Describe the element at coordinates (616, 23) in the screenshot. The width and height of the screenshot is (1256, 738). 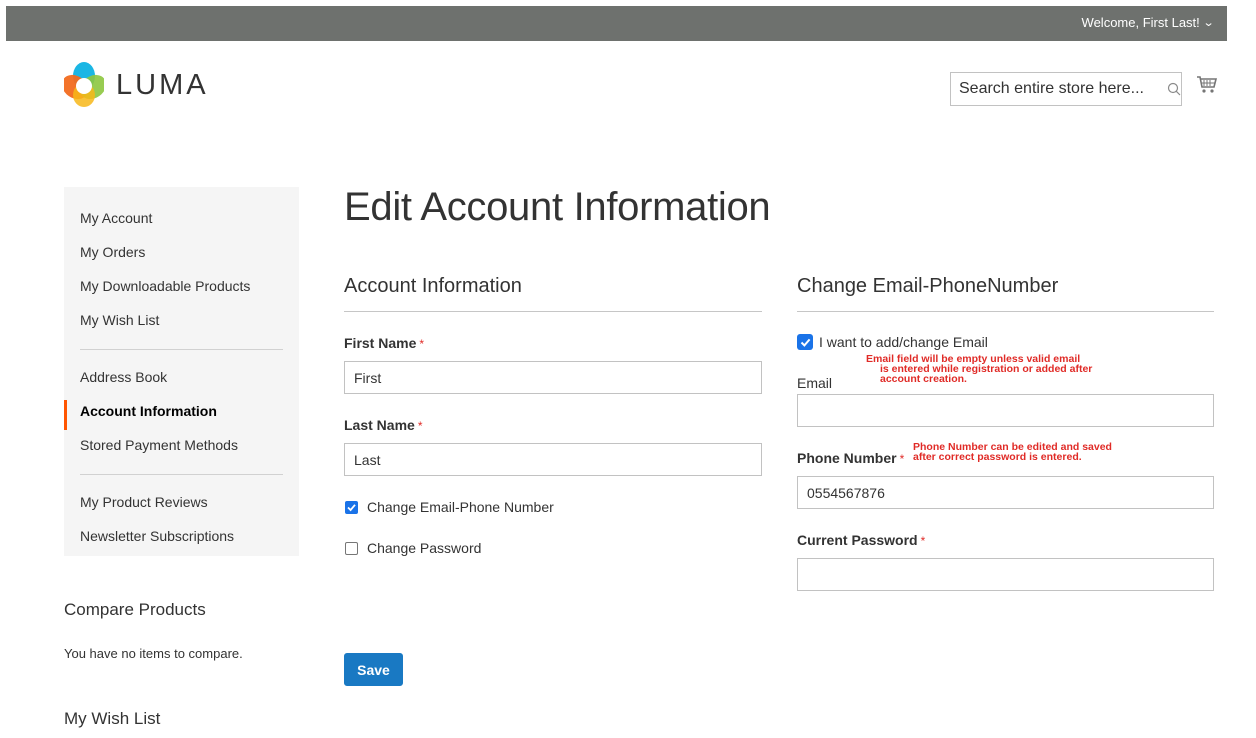
I see `top-bar: Welcome, First Last! ⌄` at that location.